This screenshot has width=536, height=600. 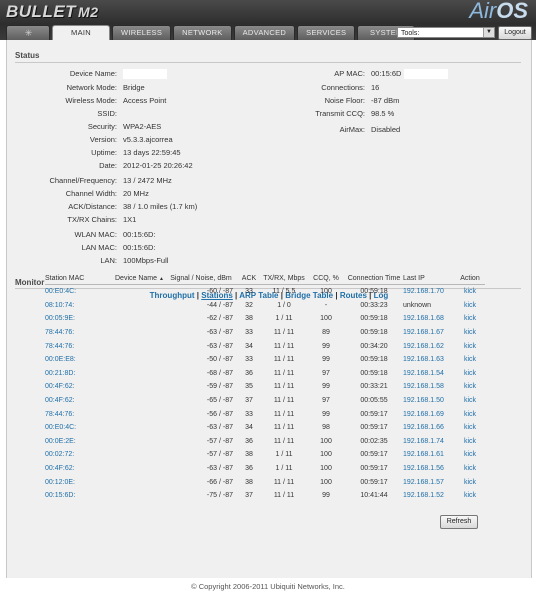 What do you see at coordinates (429, 333) in the screenshot?
I see `cell-last-ip: 192.168.1.67` at bounding box center [429, 333].